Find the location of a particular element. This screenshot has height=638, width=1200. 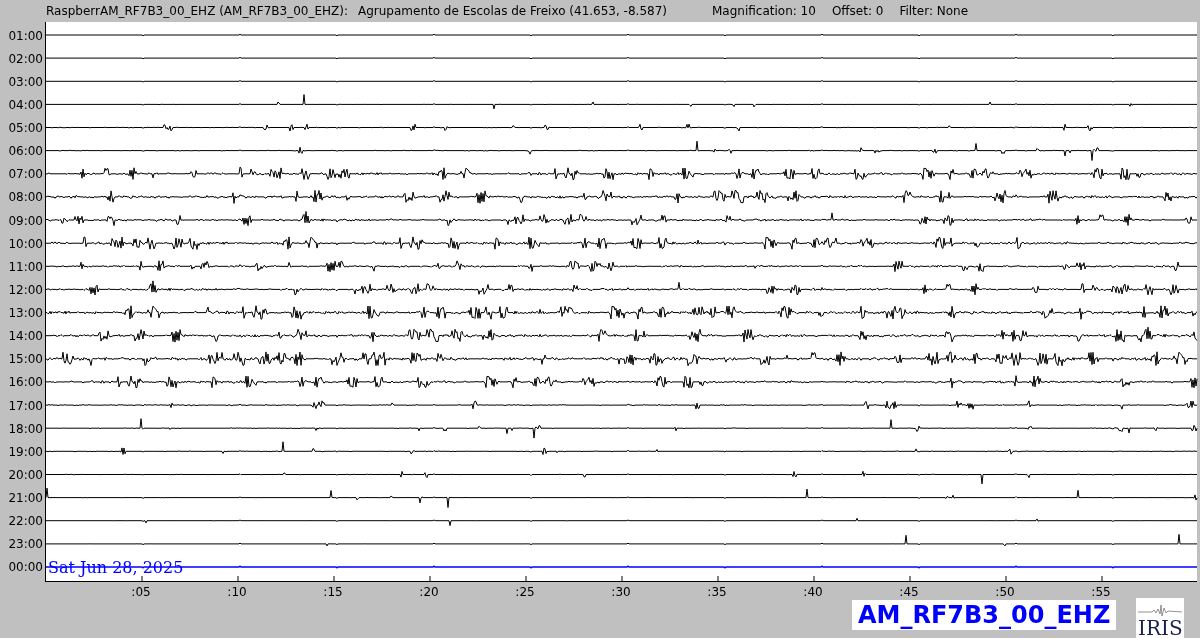

iris-logo: IRIS is located at coordinates (1160, 618).